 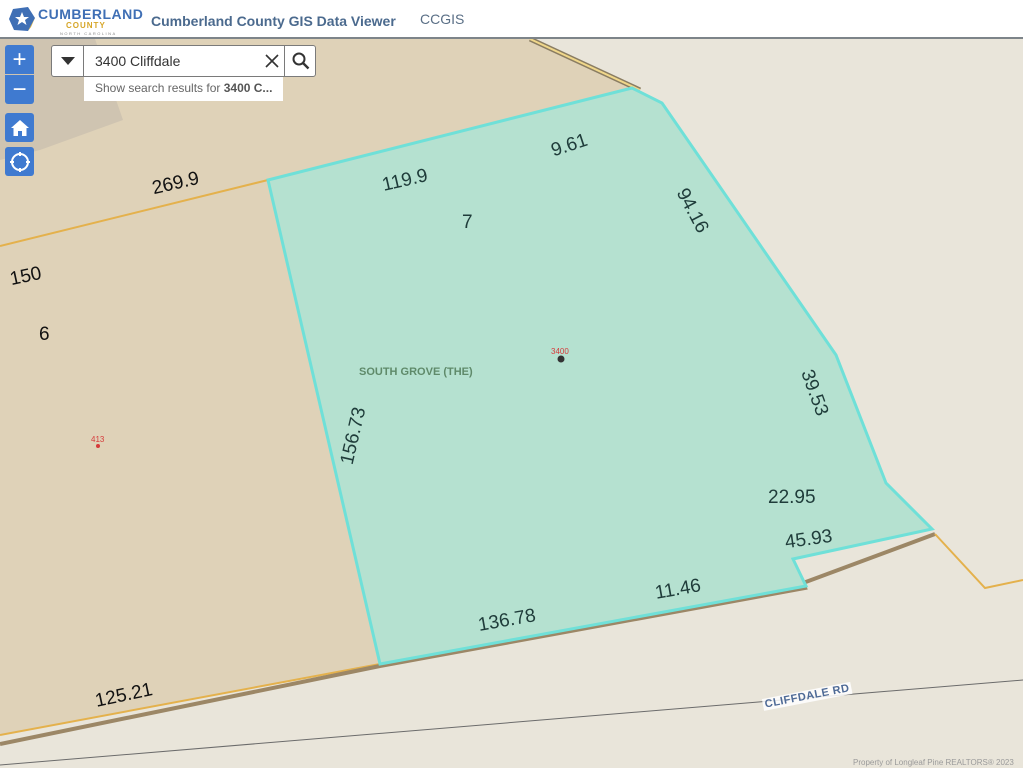 I want to click on county-logo: CUMBERLAND COUNTY NORTH CAROLINA, so click(x=78, y=20).